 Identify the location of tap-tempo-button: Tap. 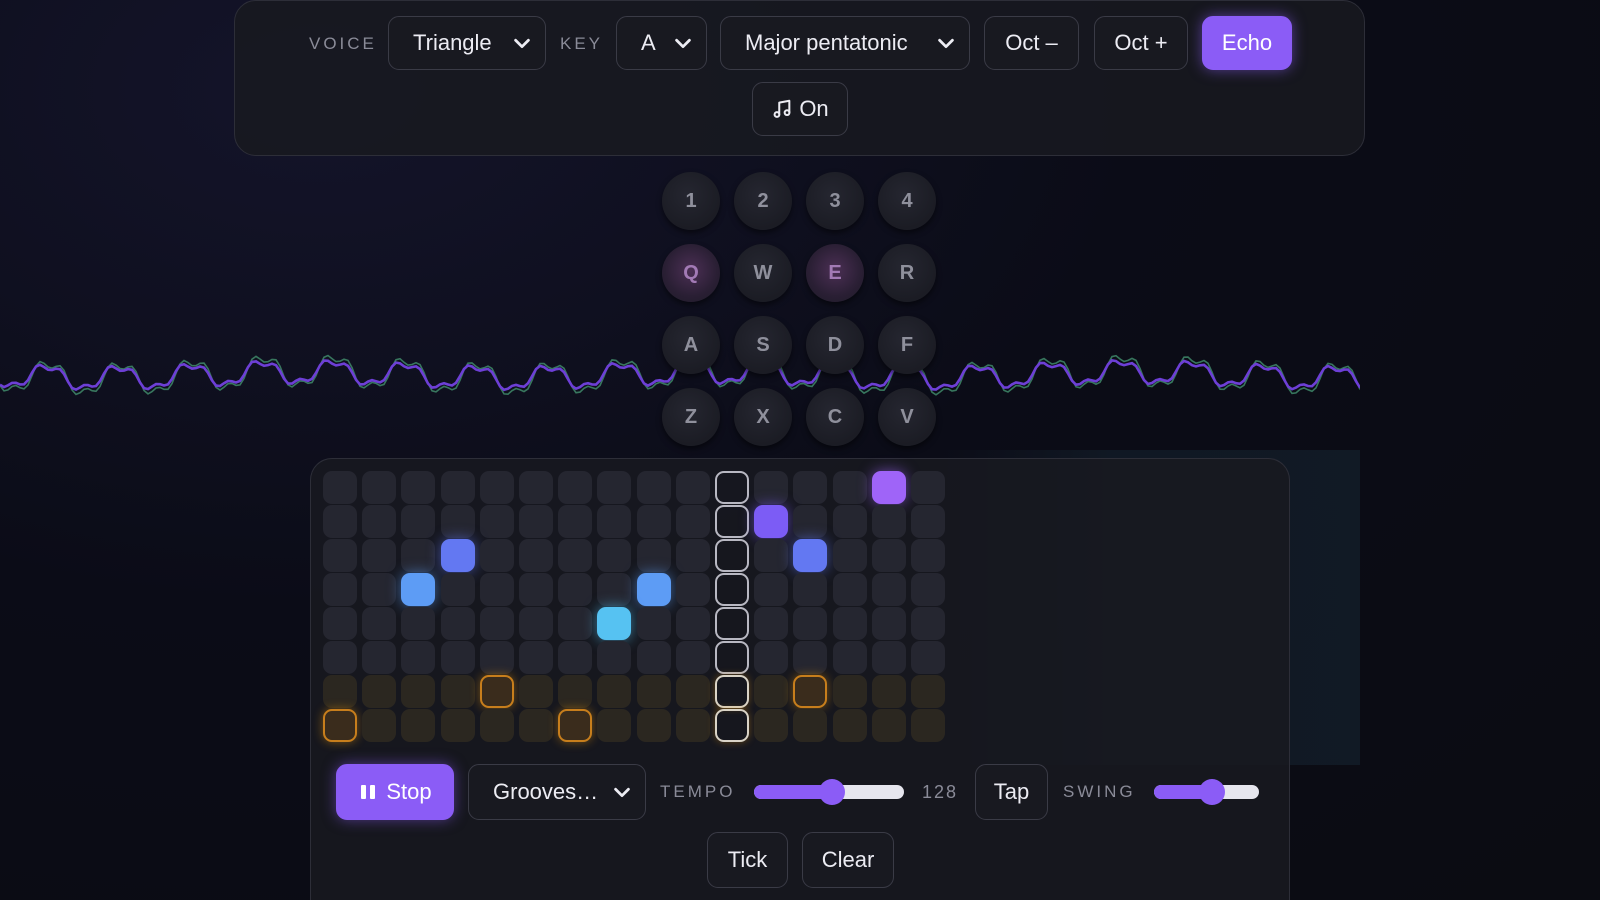
(1011, 792).